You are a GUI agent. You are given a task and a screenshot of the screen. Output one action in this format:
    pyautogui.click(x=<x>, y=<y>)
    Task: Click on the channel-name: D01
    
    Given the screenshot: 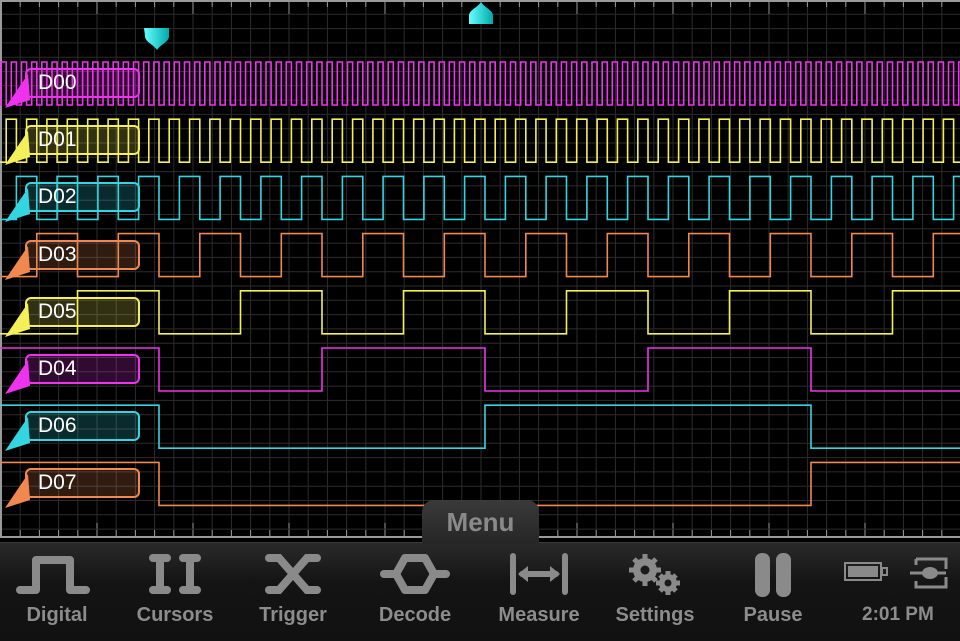 What is the action you would take?
    pyautogui.click(x=57, y=140)
    